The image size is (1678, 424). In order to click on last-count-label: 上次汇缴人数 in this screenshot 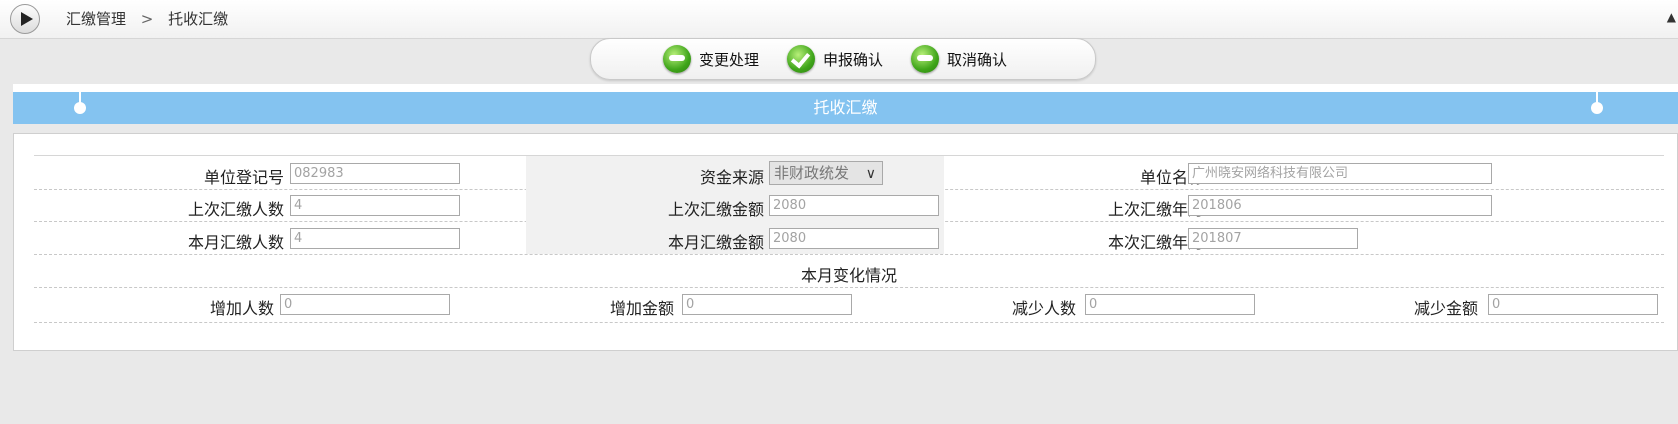, I will do `click(235, 209)`.